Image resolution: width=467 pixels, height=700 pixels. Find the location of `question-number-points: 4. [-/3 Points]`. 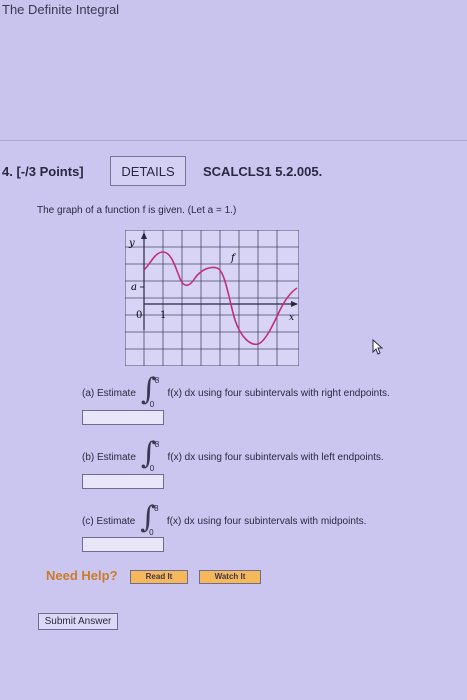

question-number-points: 4. [-/3 Points] is located at coordinates (43, 171).